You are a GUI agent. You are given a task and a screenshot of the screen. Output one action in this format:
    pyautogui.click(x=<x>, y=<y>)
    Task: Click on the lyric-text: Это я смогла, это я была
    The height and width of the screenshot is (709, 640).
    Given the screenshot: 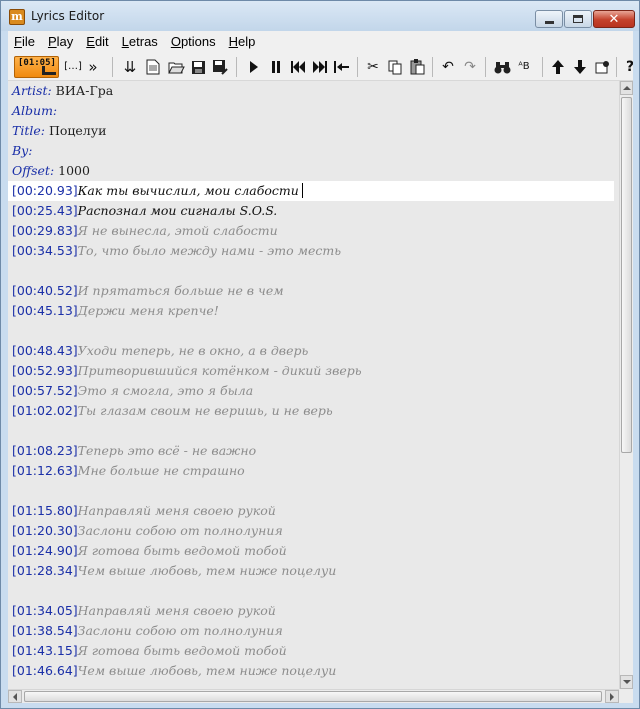 What is the action you would take?
    pyautogui.click(x=165, y=390)
    